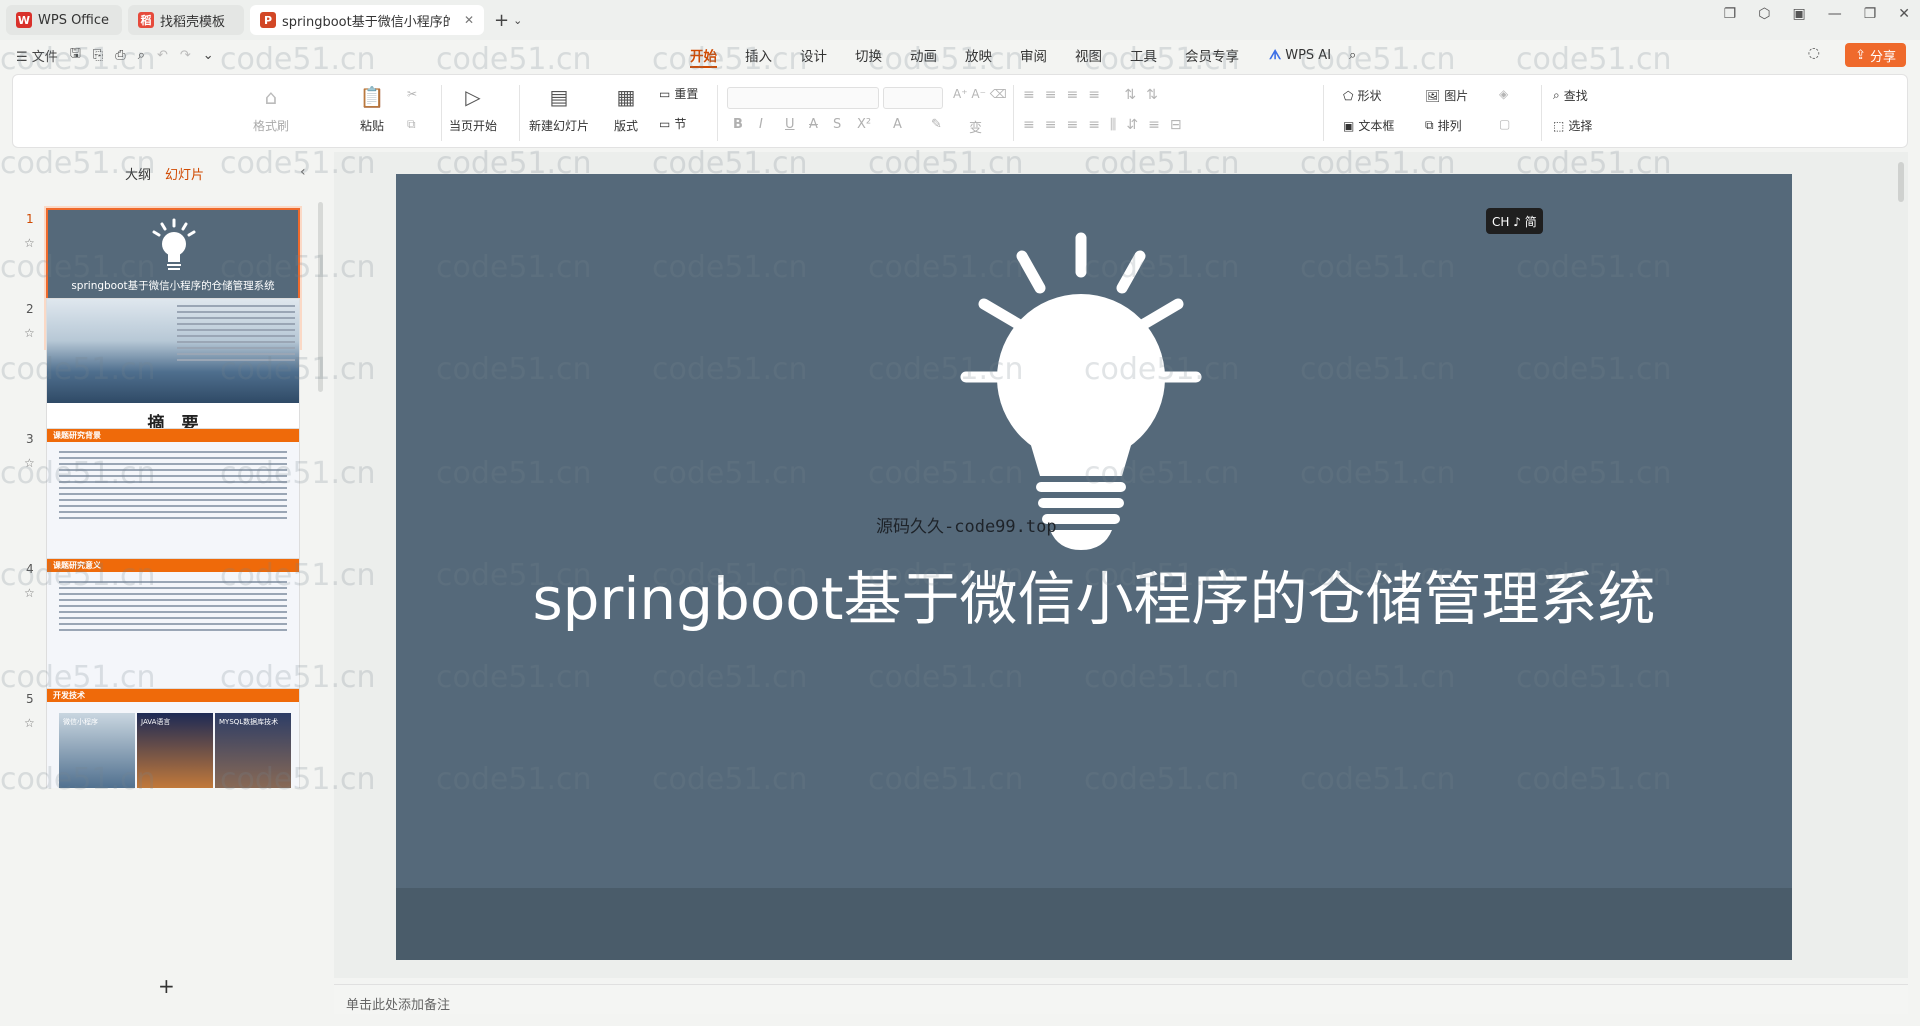 Image resolution: width=1920 pixels, height=1026 pixels. Describe the element at coordinates (626, 97) in the screenshot. I see `layout-icon: ▦` at that location.